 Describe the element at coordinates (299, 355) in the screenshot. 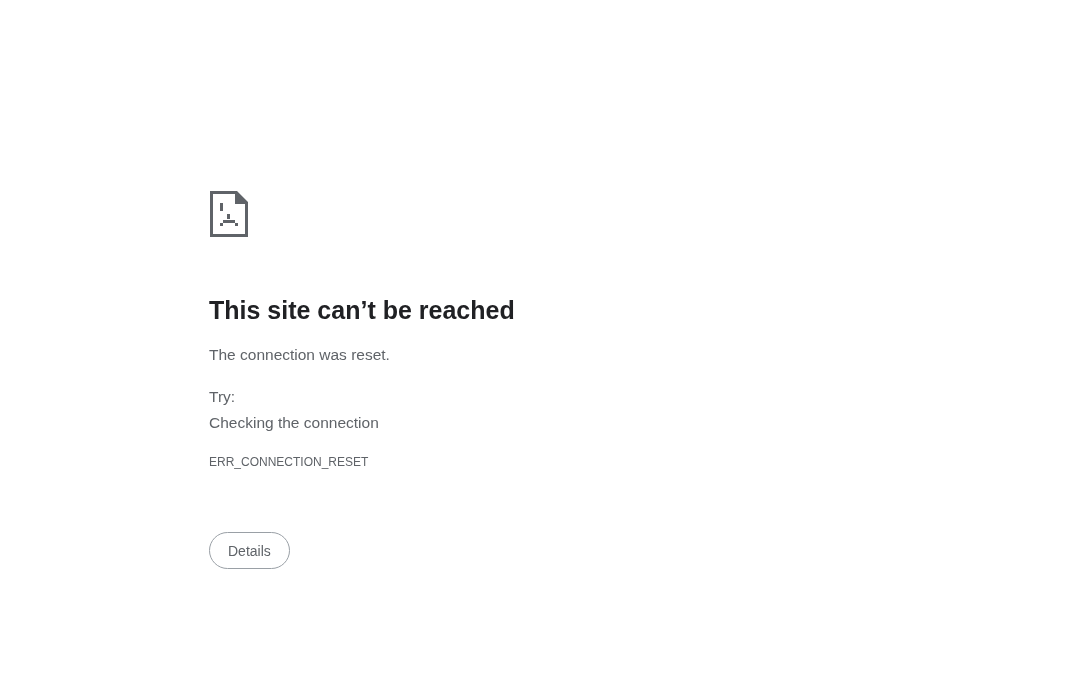

I see `error-message: The connection was reset.` at that location.